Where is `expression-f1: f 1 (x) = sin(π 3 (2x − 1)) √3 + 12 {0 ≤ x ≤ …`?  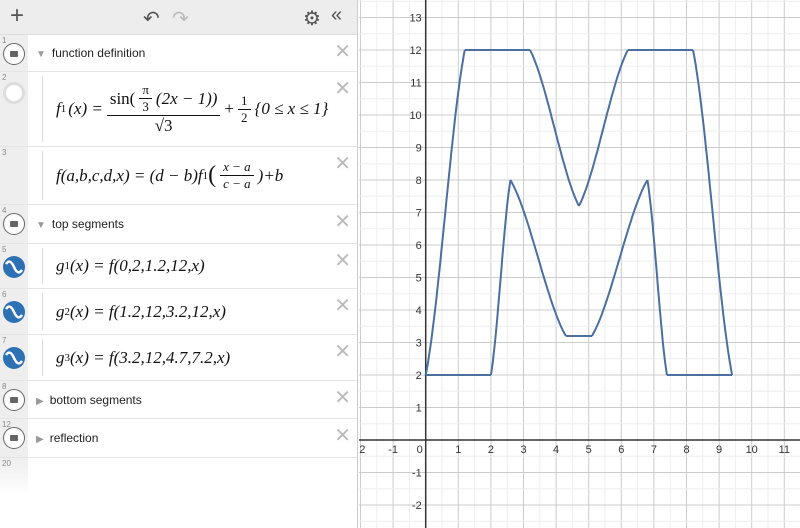 expression-f1: f 1 (x) = sin(π 3 (2x − 1)) √3 + 12 {0 ≤ x ≤ … is located at coordinates (192, 109).